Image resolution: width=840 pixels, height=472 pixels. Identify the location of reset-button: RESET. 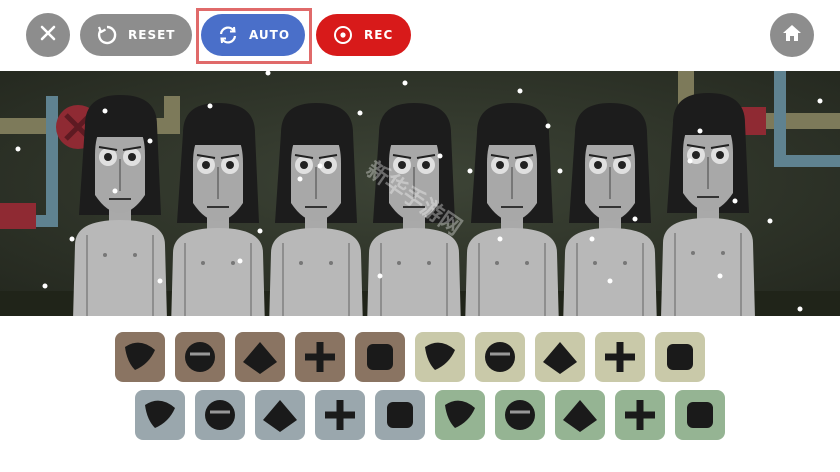
(136, 35).